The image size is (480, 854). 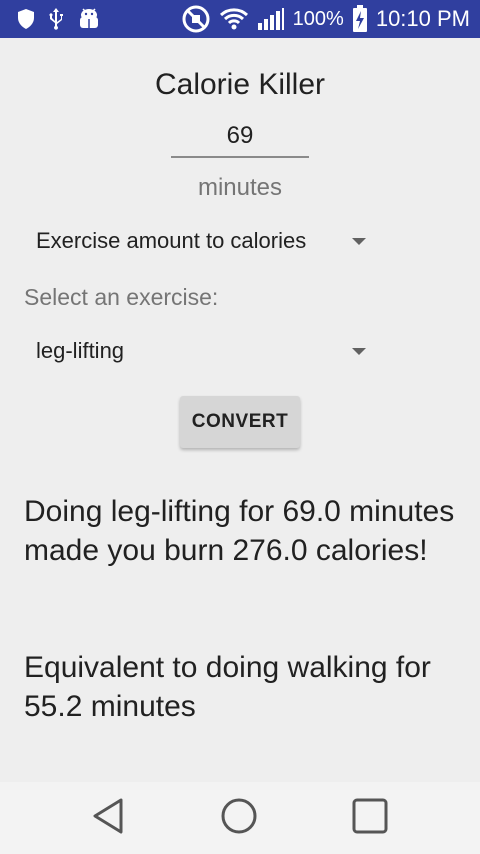 What do you see at coordinates (56, 19) in the screenshot?
I see `usb-icon` at bounding box center [56, 19].